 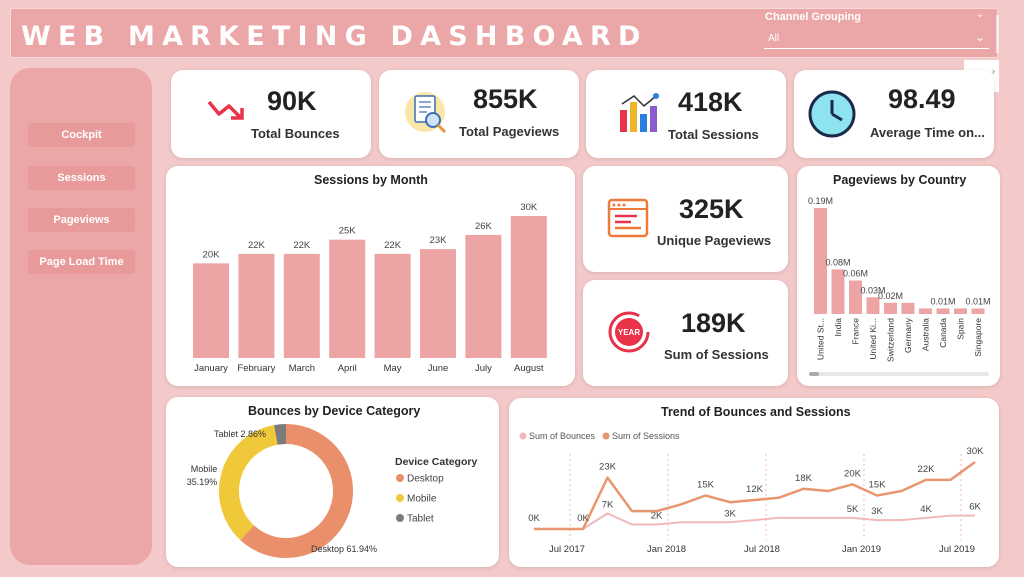 I want to click on data-label: 0.01M, so click(x=942, y=301).